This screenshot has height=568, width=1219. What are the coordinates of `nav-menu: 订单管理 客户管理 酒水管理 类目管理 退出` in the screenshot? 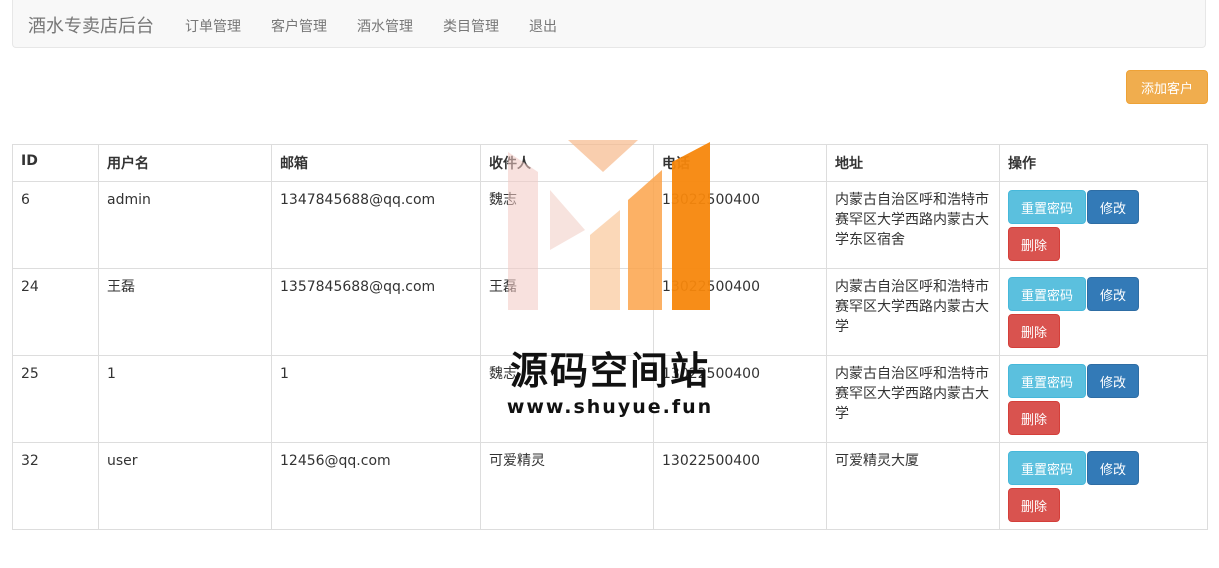 It's located at (386, 26).